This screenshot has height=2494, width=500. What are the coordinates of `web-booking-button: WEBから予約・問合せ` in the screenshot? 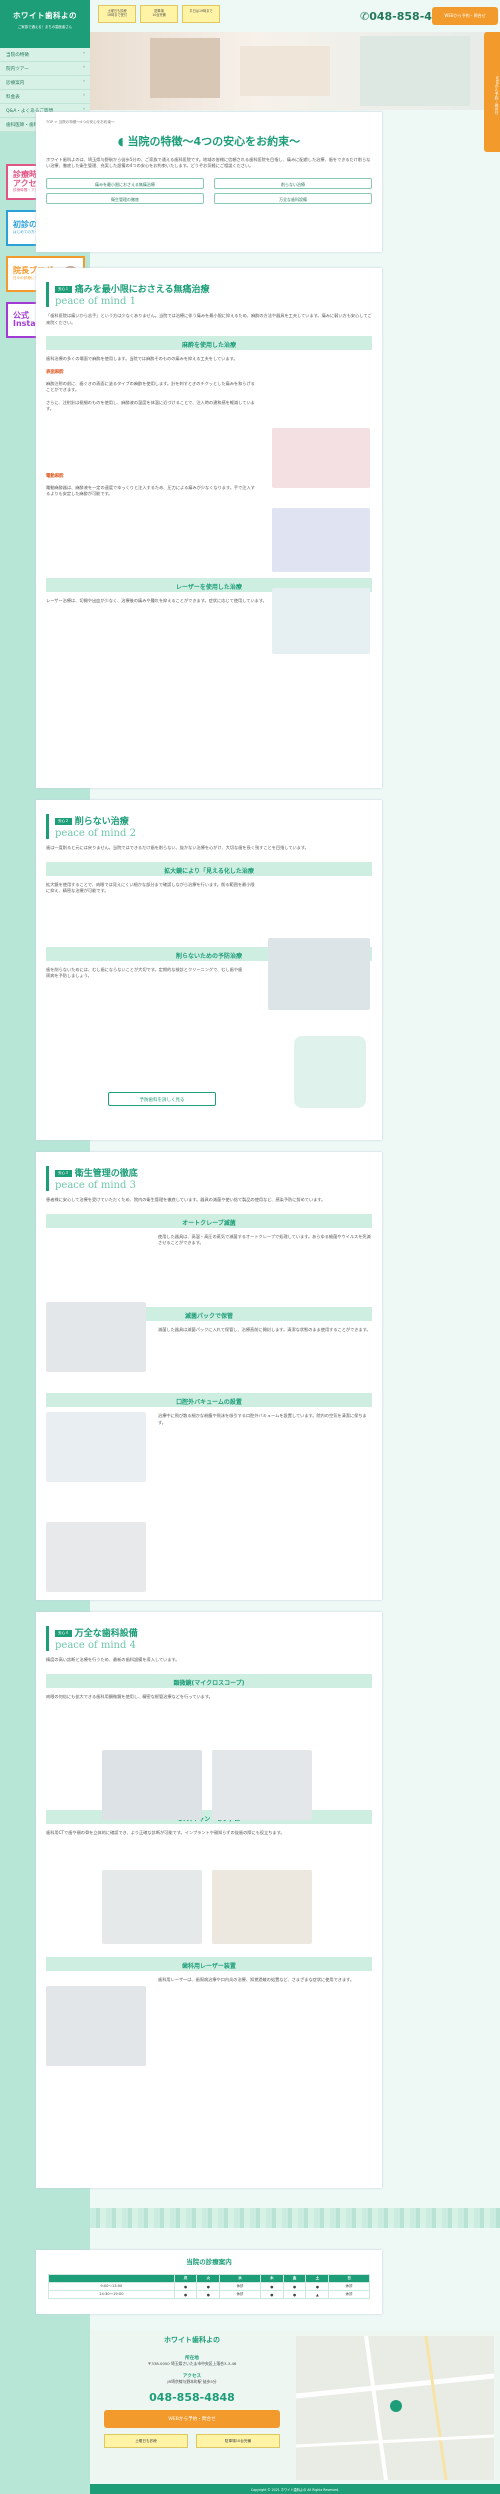 It's located at (465, 16).